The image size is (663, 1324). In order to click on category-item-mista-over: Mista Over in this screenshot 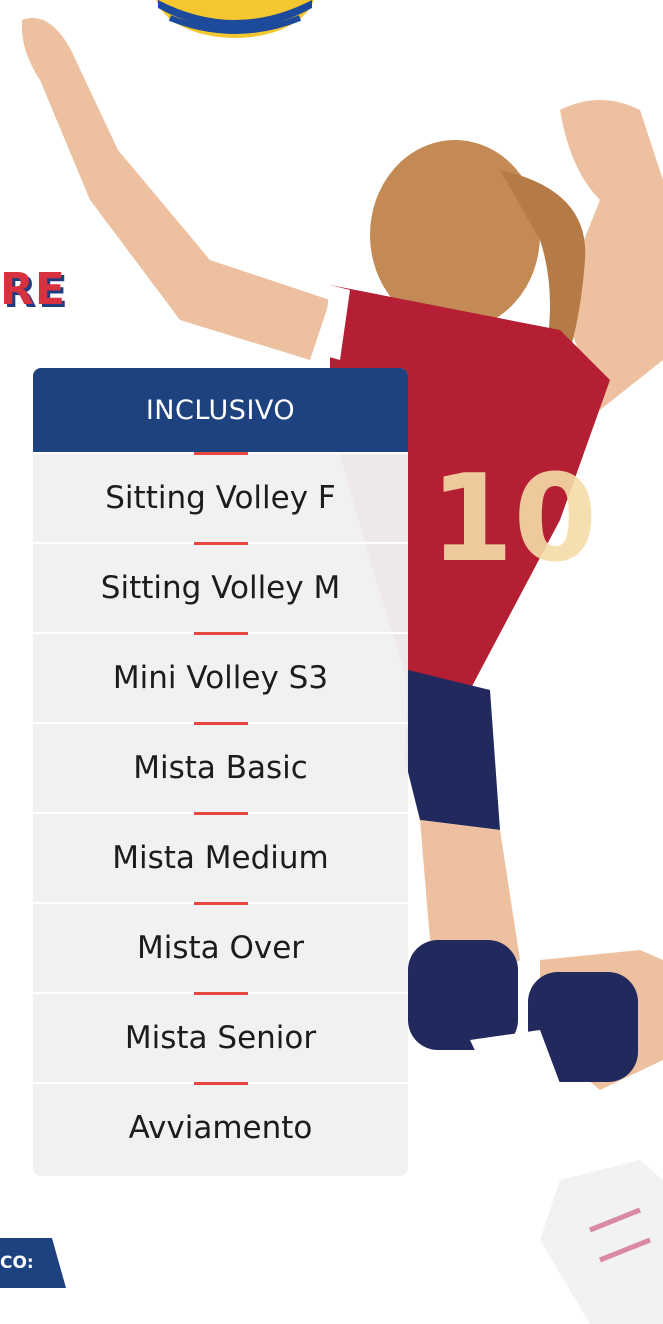, I will do `click(220, 947)`.